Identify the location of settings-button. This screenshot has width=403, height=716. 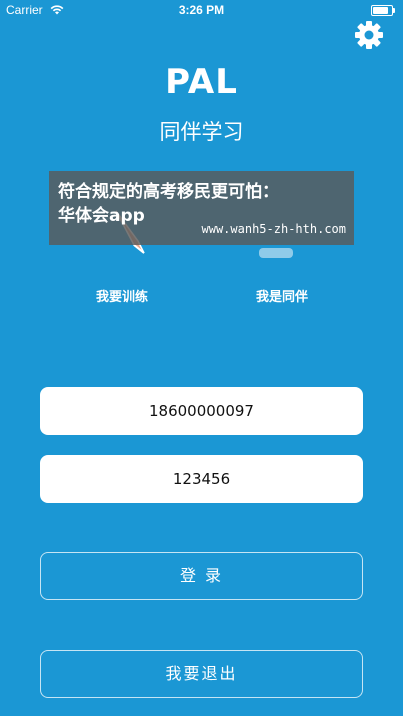
(369, 35).